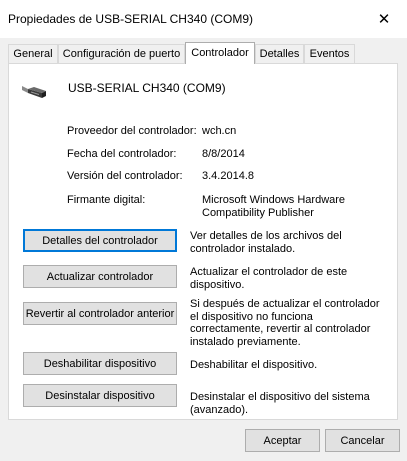 This screenshot has height=461, width=407. Describe the element at coordinates (33, 53) in the screenshot. I see `tab-general: General` at that location.